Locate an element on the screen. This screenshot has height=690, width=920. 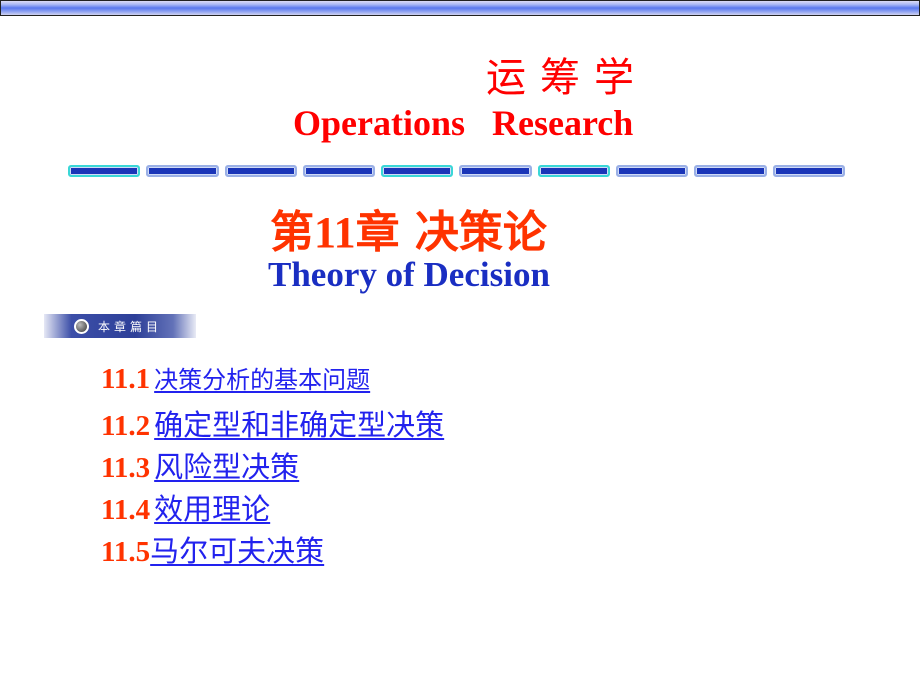
chapter-name: 章 决策论 is located at coordinates (451, 232).